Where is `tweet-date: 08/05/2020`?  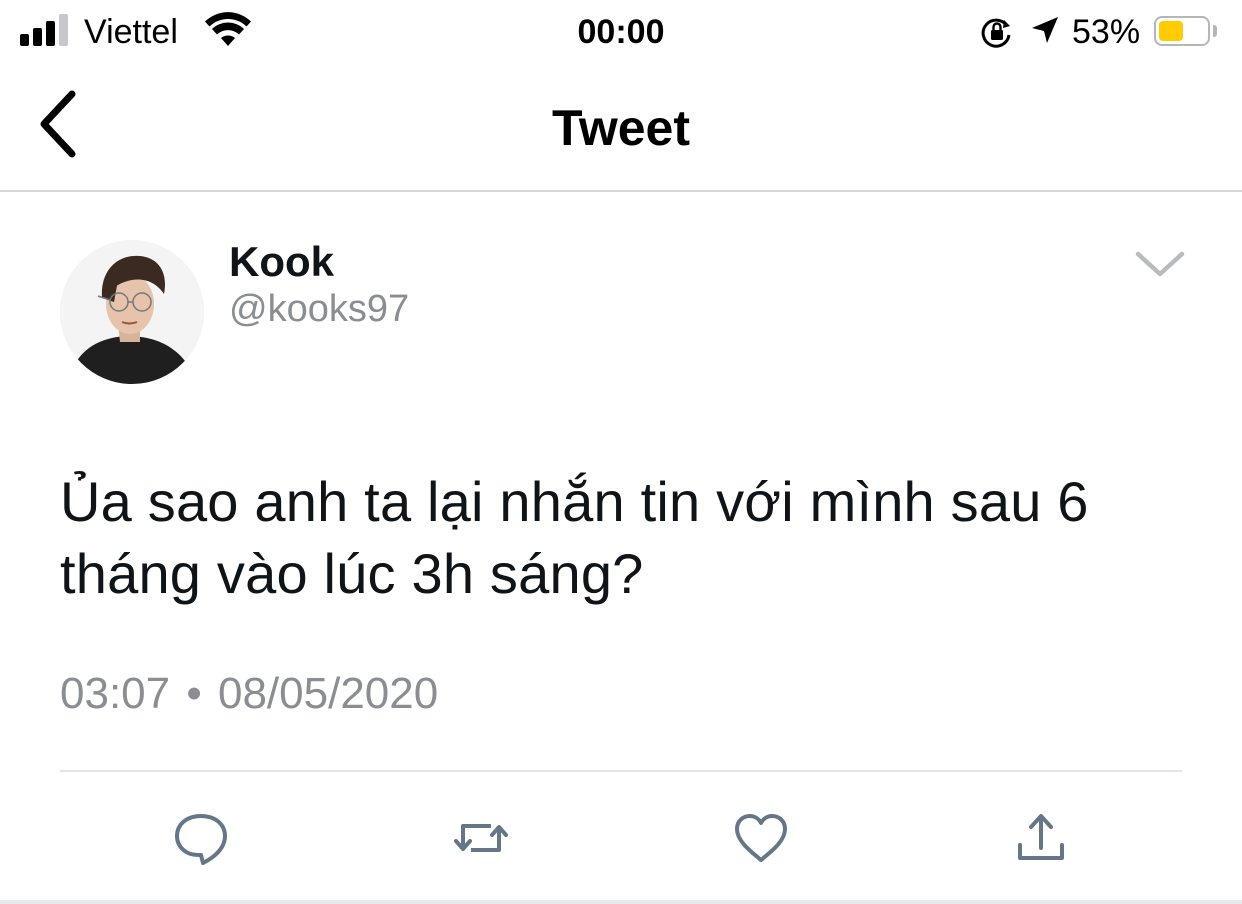 tweet-date: 08/05/2020 is located at coordinates (328, 693).